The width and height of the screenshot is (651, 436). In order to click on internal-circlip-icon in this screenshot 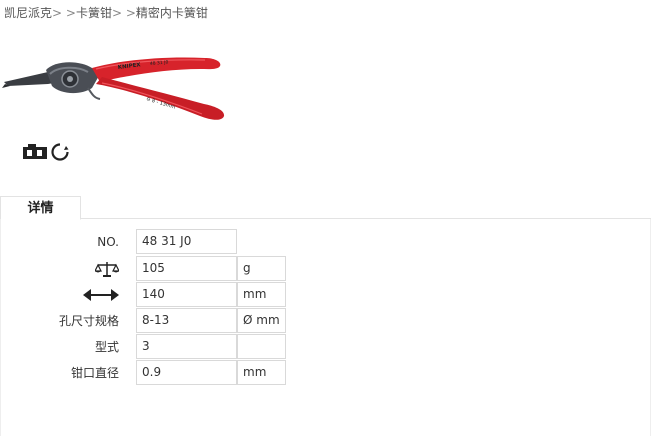, I will do `click(60, 152)`.